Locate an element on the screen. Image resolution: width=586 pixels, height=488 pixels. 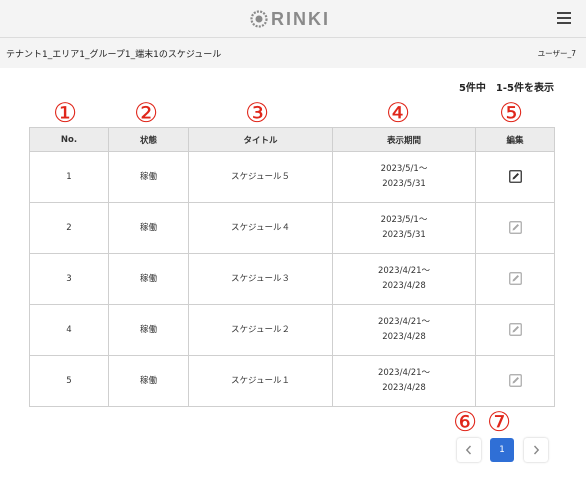
cell-no: 4 is located at coordinates (69, 330).